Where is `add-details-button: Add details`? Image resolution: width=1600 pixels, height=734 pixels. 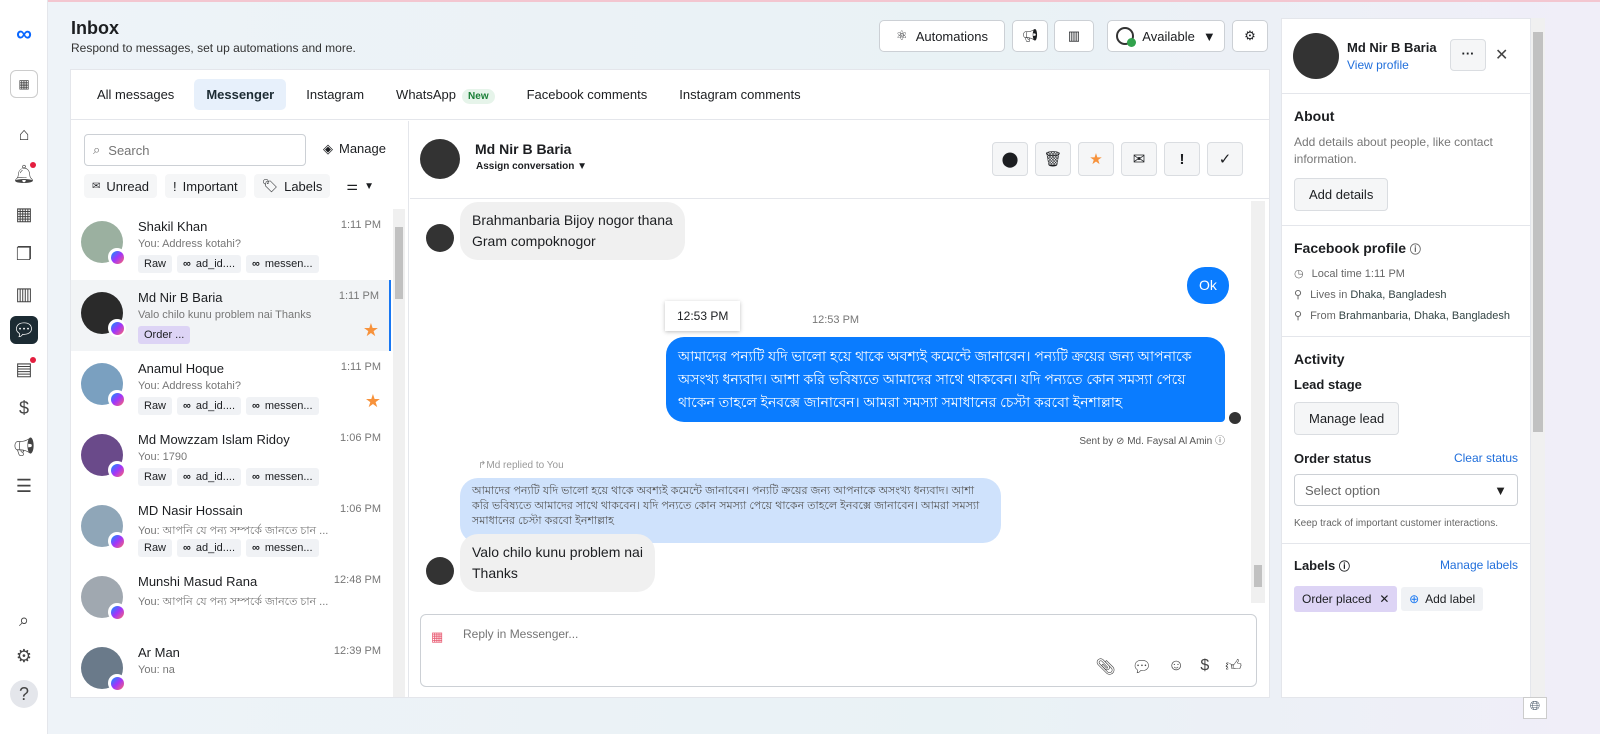
add-details-button: Add details is located at coordinates (1341, 194).